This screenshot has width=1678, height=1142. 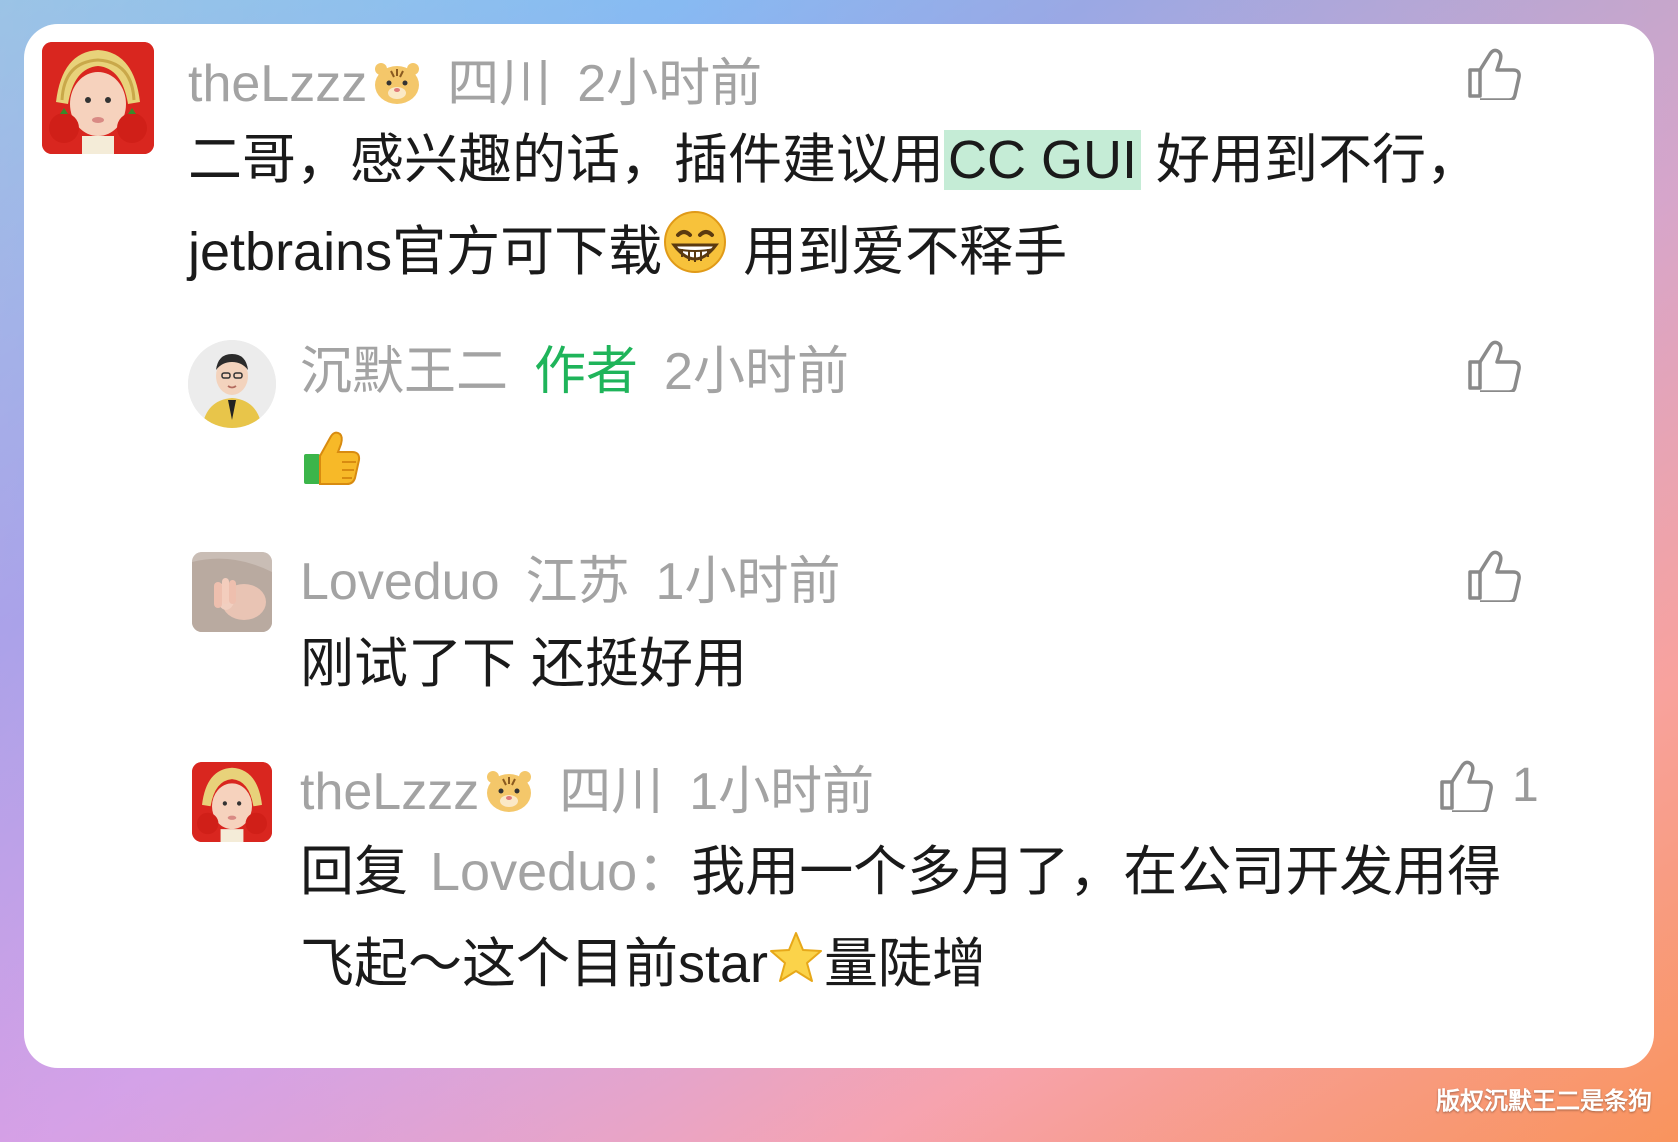 I want to click on comment-line-2: 飞起～这个目前star 量陡增, so click(x=900, y=966).